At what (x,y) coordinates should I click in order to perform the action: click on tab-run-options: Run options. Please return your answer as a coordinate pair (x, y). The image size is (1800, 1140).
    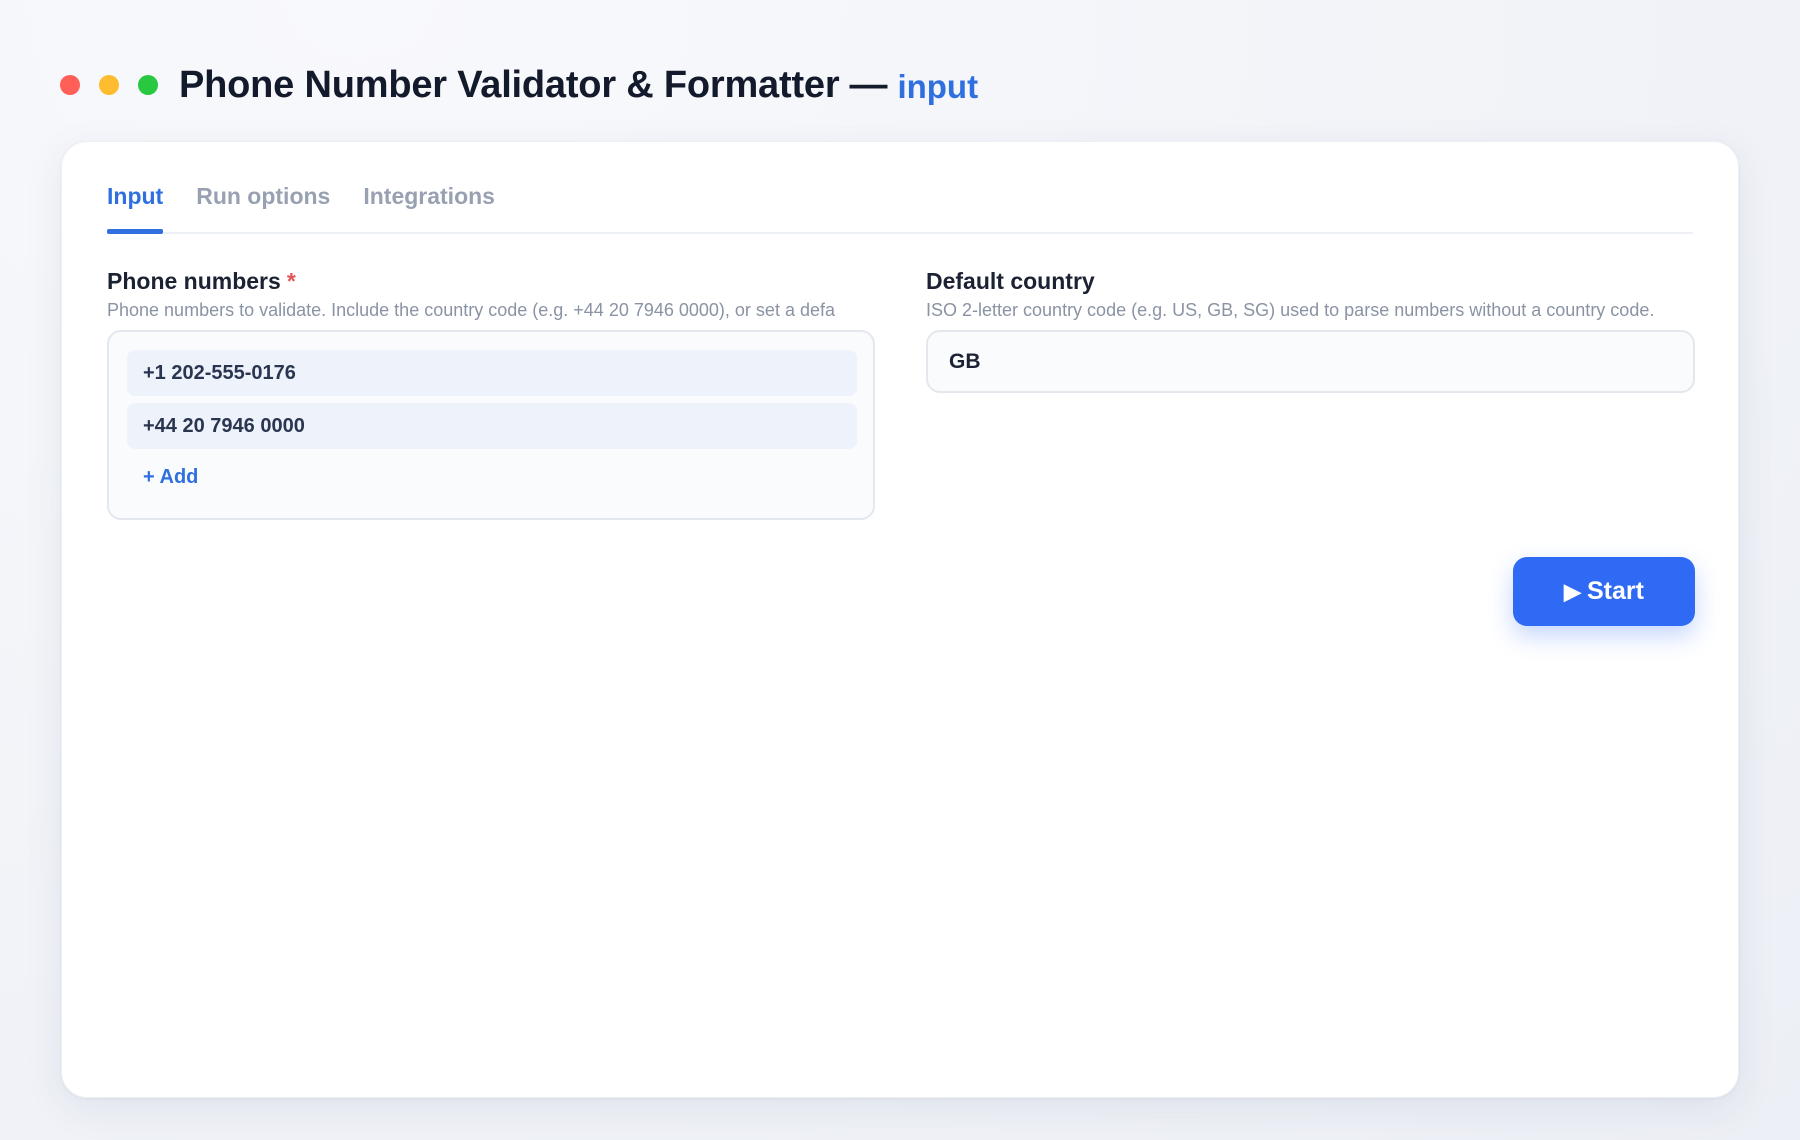
    Looking at the image, I should click on (263, 207).